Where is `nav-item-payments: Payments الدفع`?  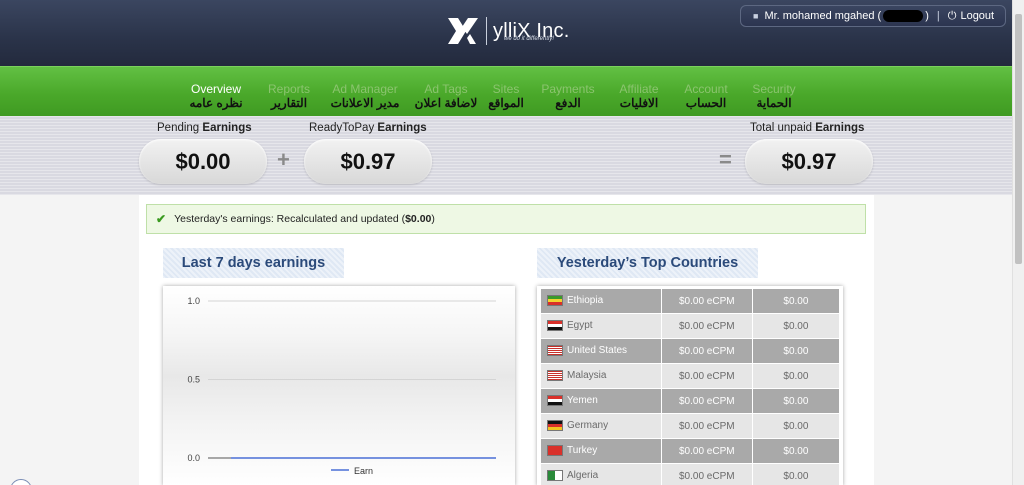
nav-item-payments: Payments الدفع is located at coordinates (568, 97).